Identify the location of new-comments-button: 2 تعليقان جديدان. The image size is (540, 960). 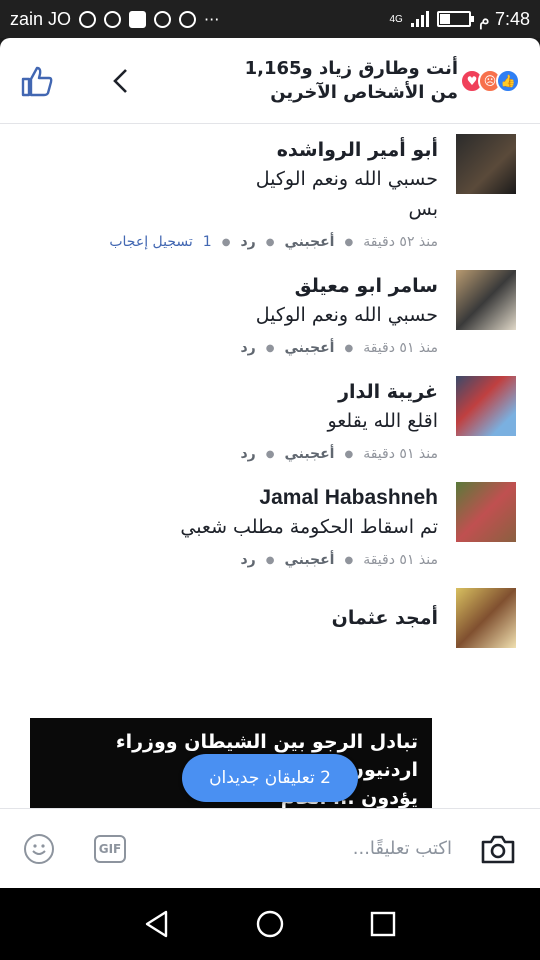
(270, 778).